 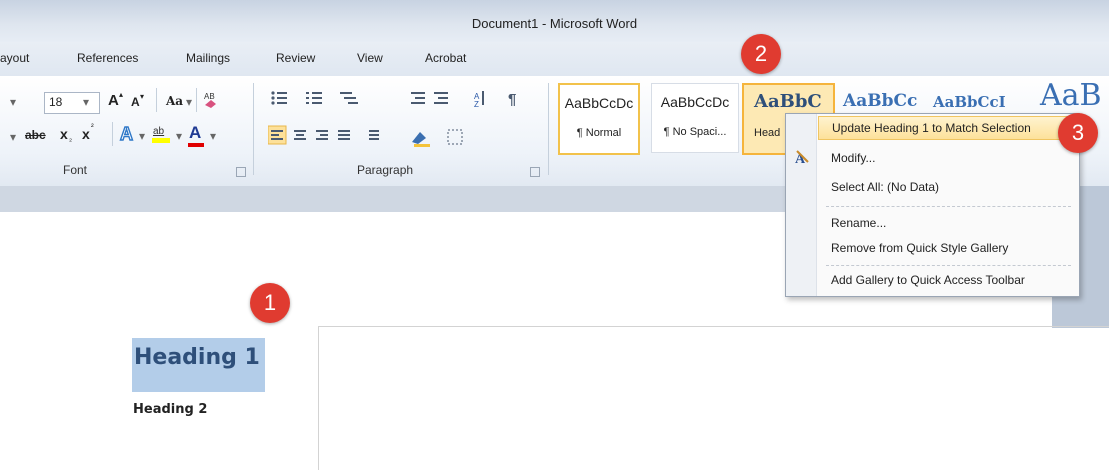 What do you see at coordinates (113, 100) in the screenshot?
I see `grow-font-button: A` at bounding box center [113, 100].